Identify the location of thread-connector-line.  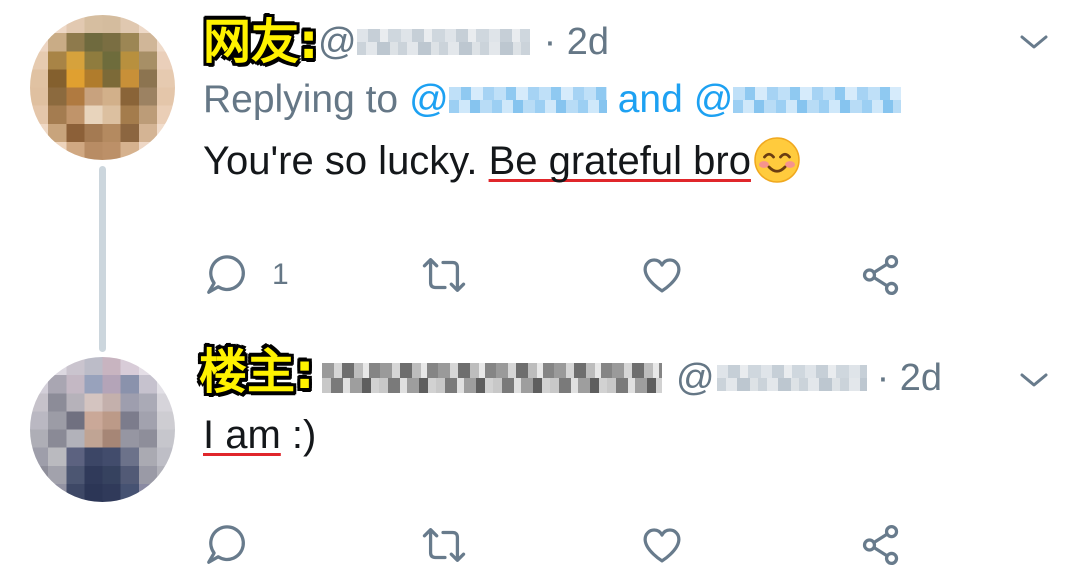
(102, 259).